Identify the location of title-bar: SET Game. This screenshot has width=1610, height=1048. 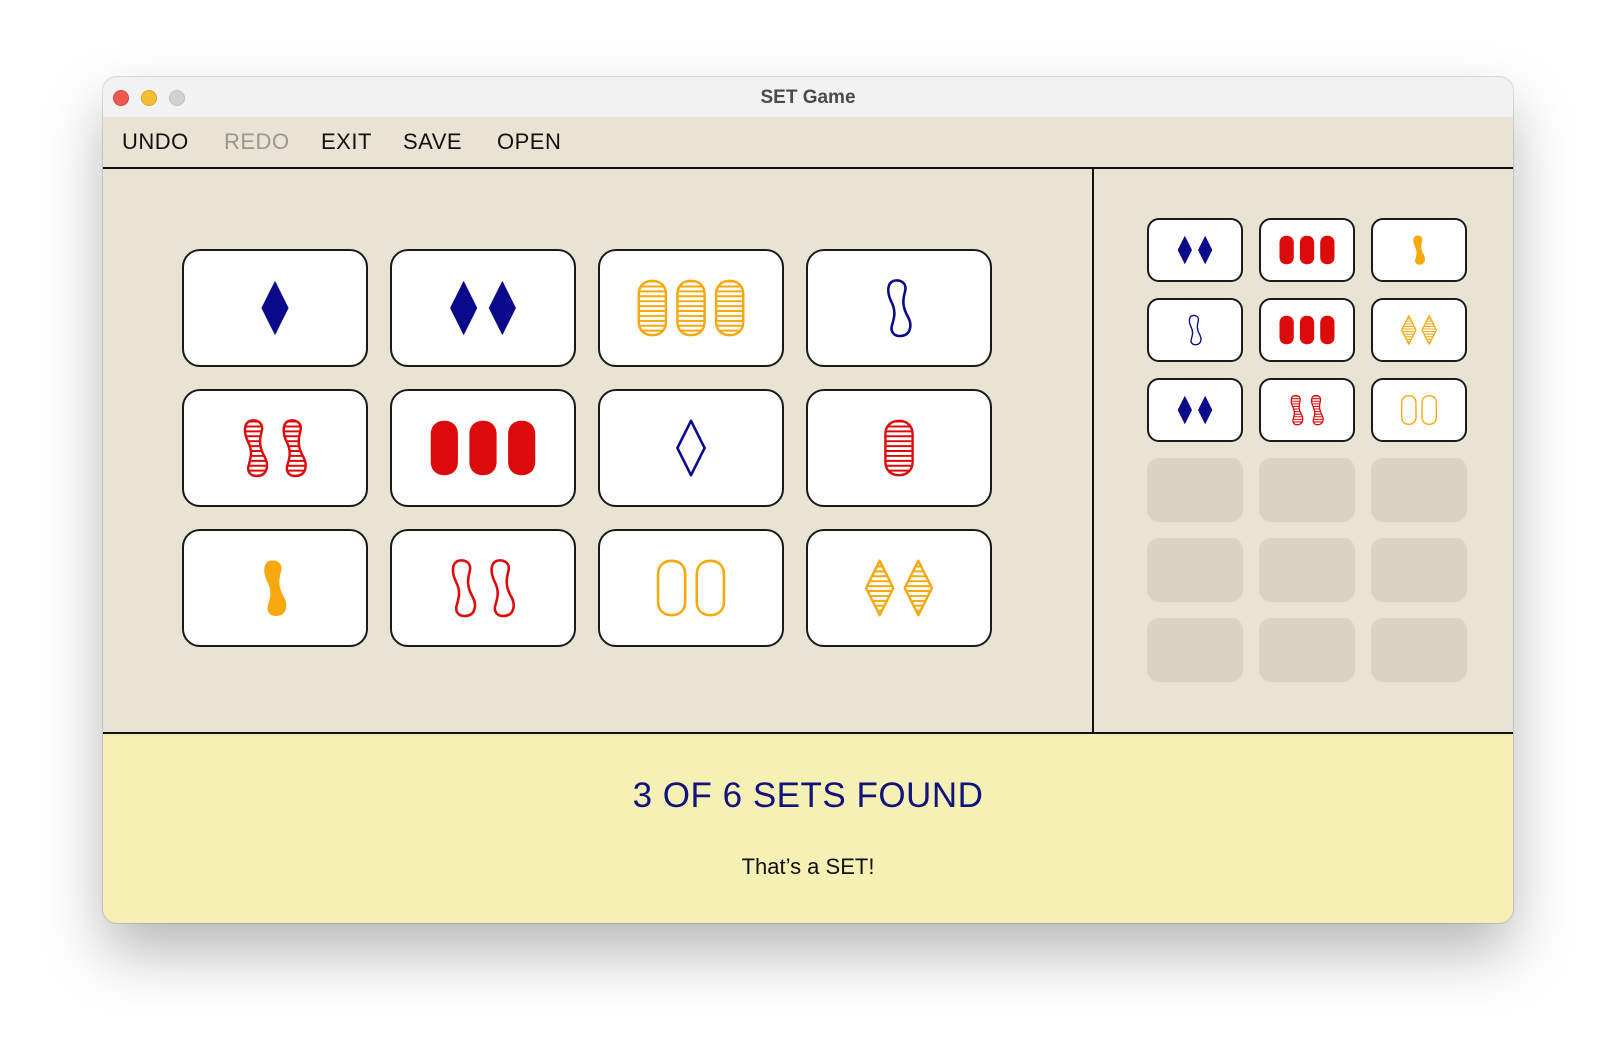
(808, 97).